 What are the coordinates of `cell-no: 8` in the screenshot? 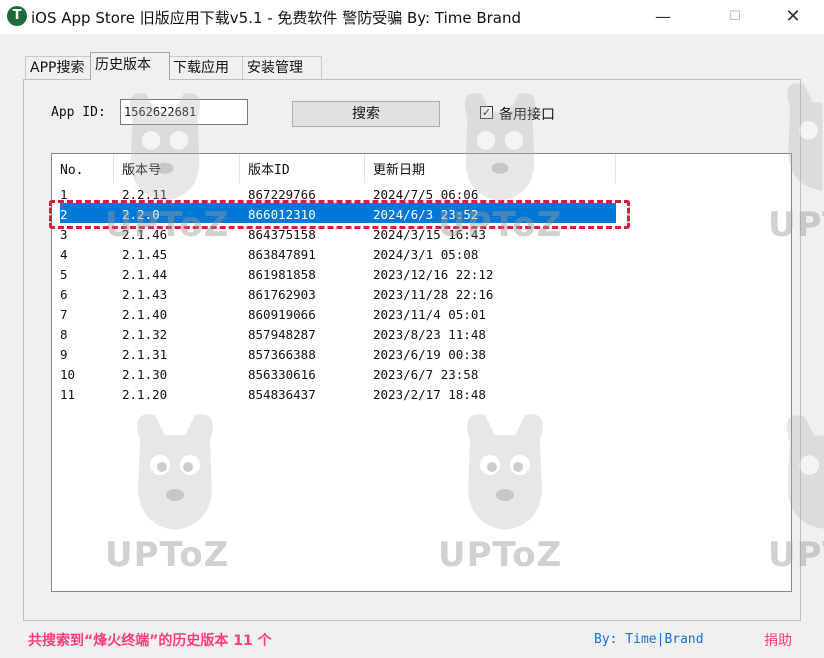 It's located at (64, 334).